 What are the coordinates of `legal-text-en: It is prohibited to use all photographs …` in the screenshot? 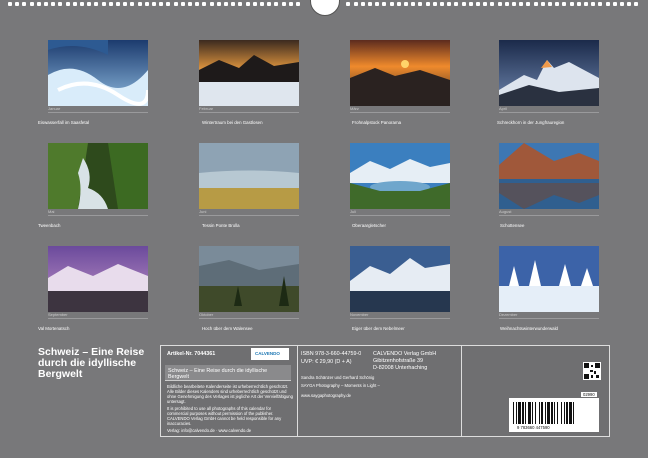 It's located at (224, 416).